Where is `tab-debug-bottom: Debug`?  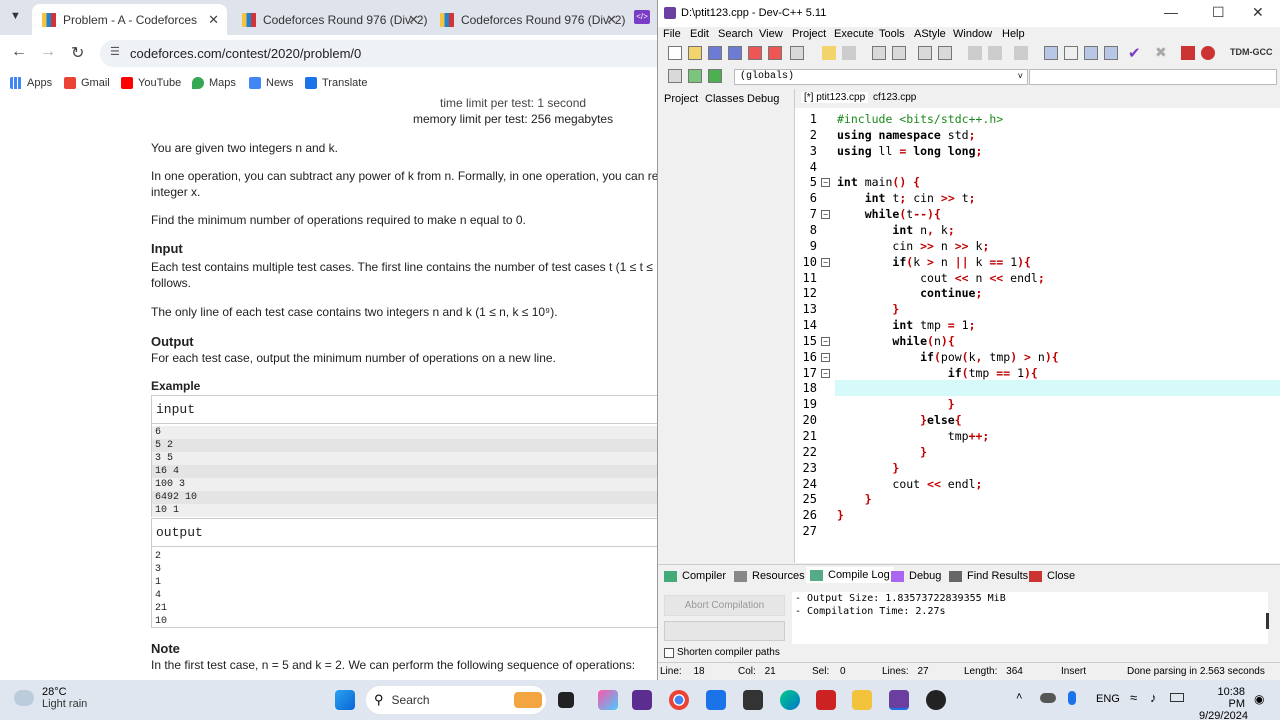
tab-debug-bottom: Debug is located at coordinates (916, 576).